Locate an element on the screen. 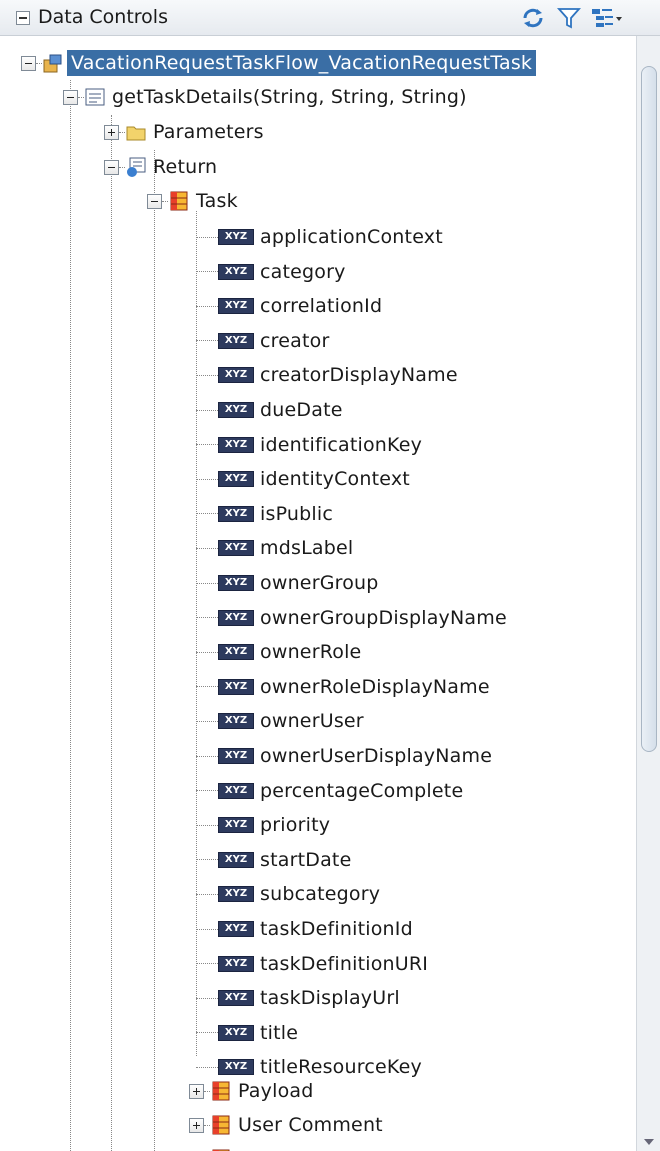 The width and height of the screenshot is (660, 1151). attribute-label: dueDate is located at coordinates (301, 410).